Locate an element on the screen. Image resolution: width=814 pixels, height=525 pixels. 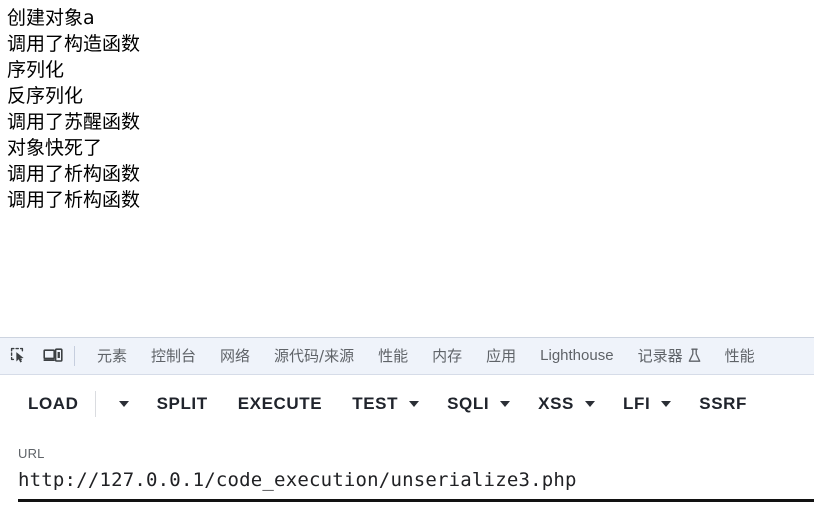
lfi-chevron-down-icon is located at coordinates (666, 404).